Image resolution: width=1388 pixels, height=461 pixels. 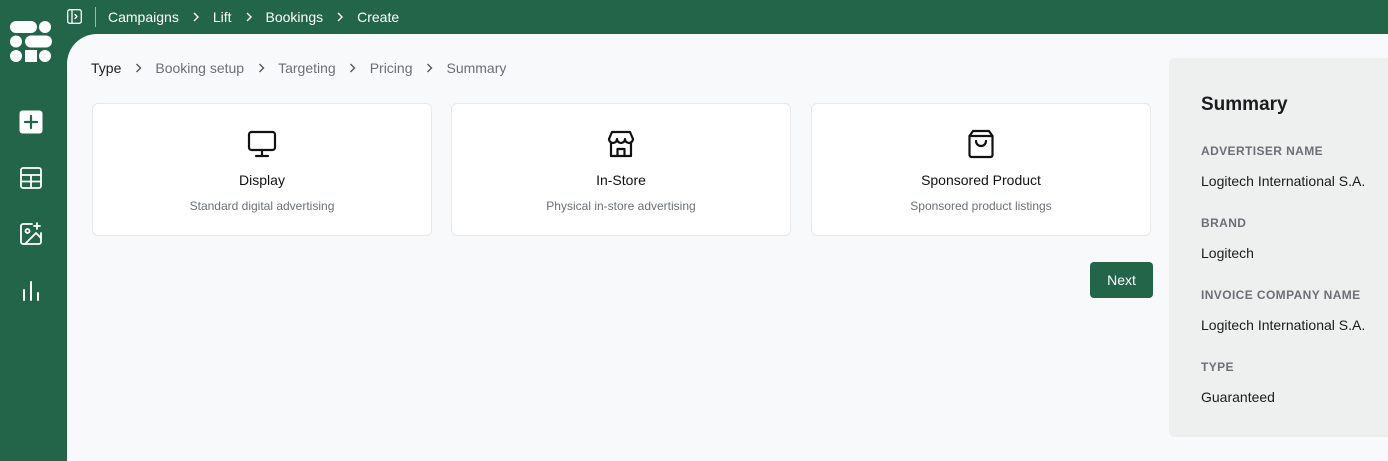 I want to click on table-icon, so click(x=31, y=178).